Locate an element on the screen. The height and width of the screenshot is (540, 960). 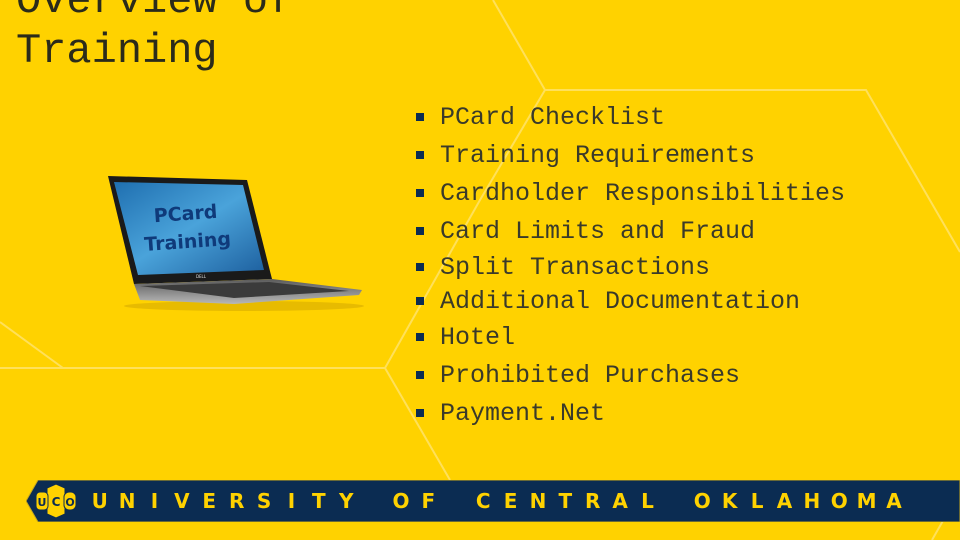
banner-letter: F is located at coordinates (428, 501).